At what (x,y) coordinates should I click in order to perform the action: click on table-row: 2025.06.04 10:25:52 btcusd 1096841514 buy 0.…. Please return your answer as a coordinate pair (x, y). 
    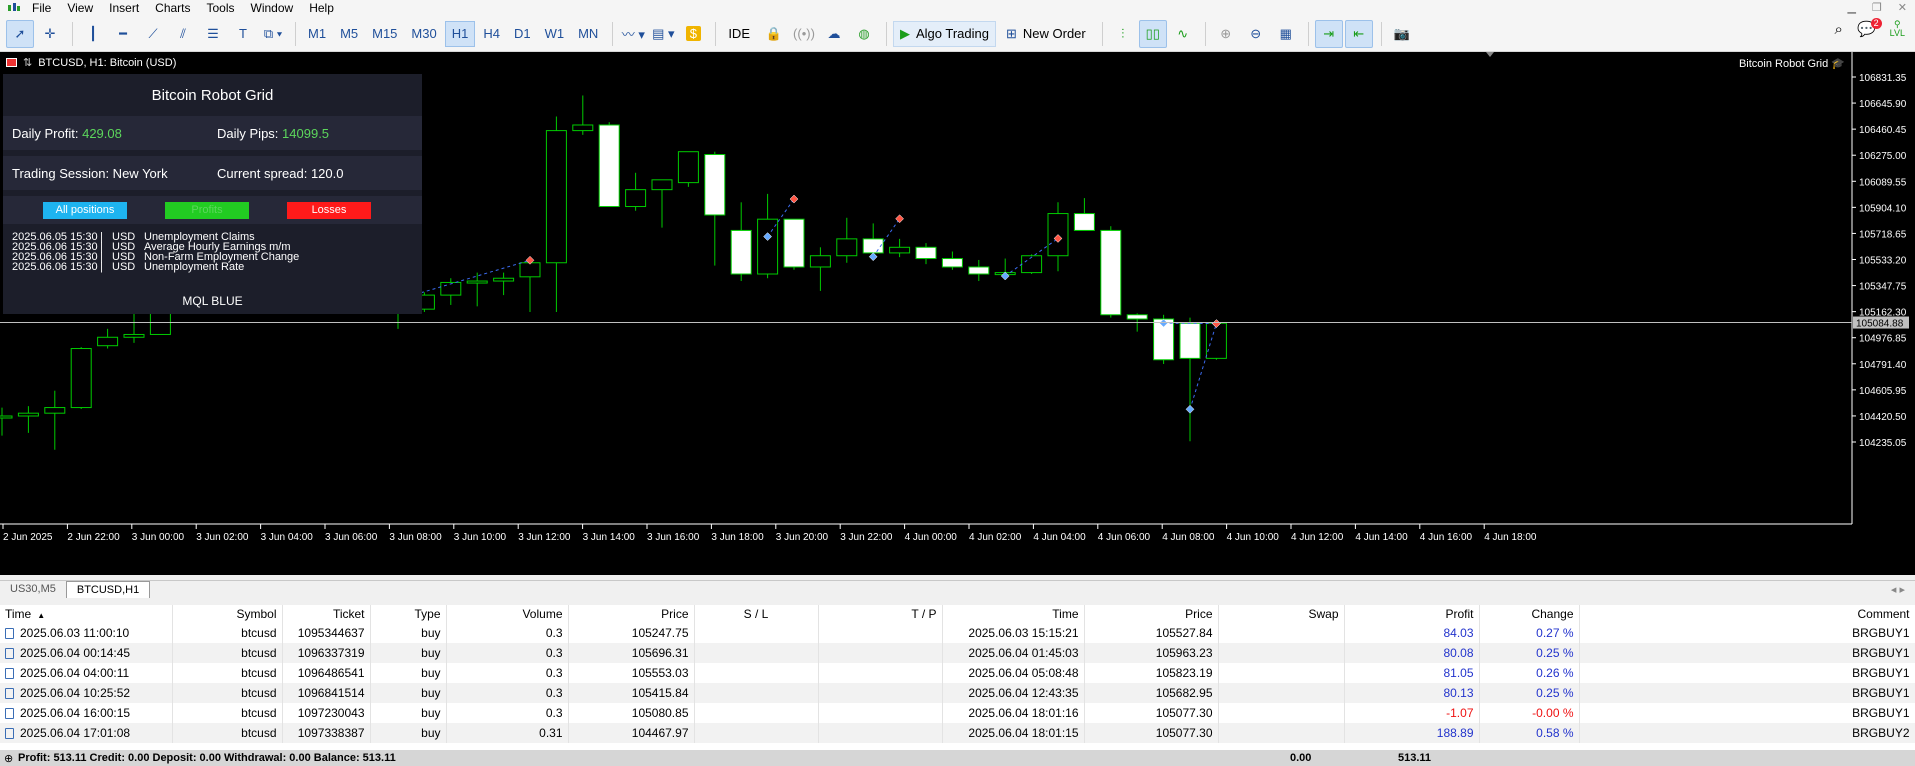
    Looking at the image, I should click on (957, 693).